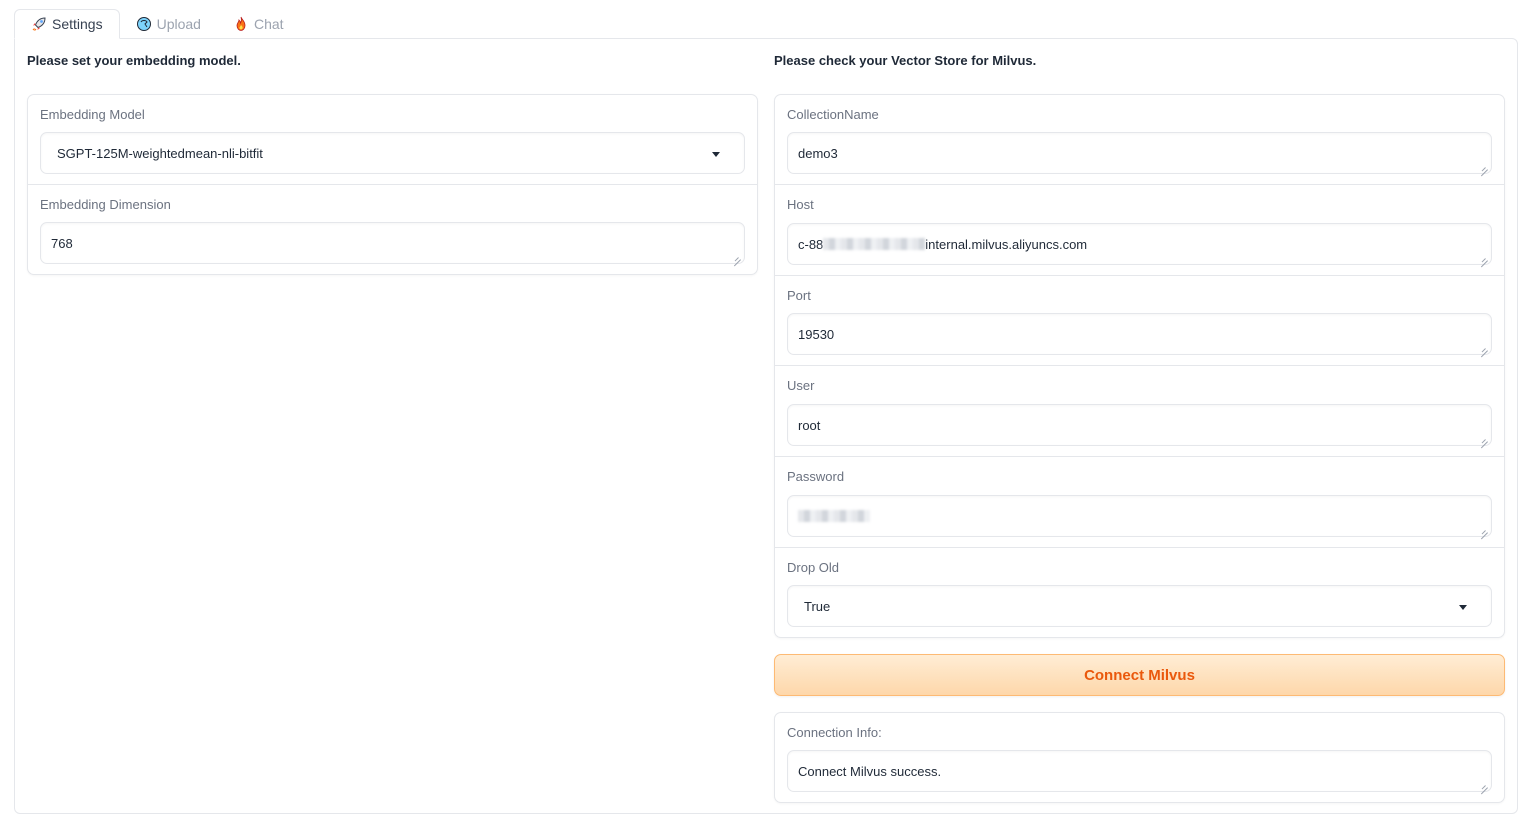 The height and width of the screenshot is (819, 1530). What do you see at coordinates (800, 204) in the screenshot?
I see `host-label: Host` at bounding box center [800, 204].